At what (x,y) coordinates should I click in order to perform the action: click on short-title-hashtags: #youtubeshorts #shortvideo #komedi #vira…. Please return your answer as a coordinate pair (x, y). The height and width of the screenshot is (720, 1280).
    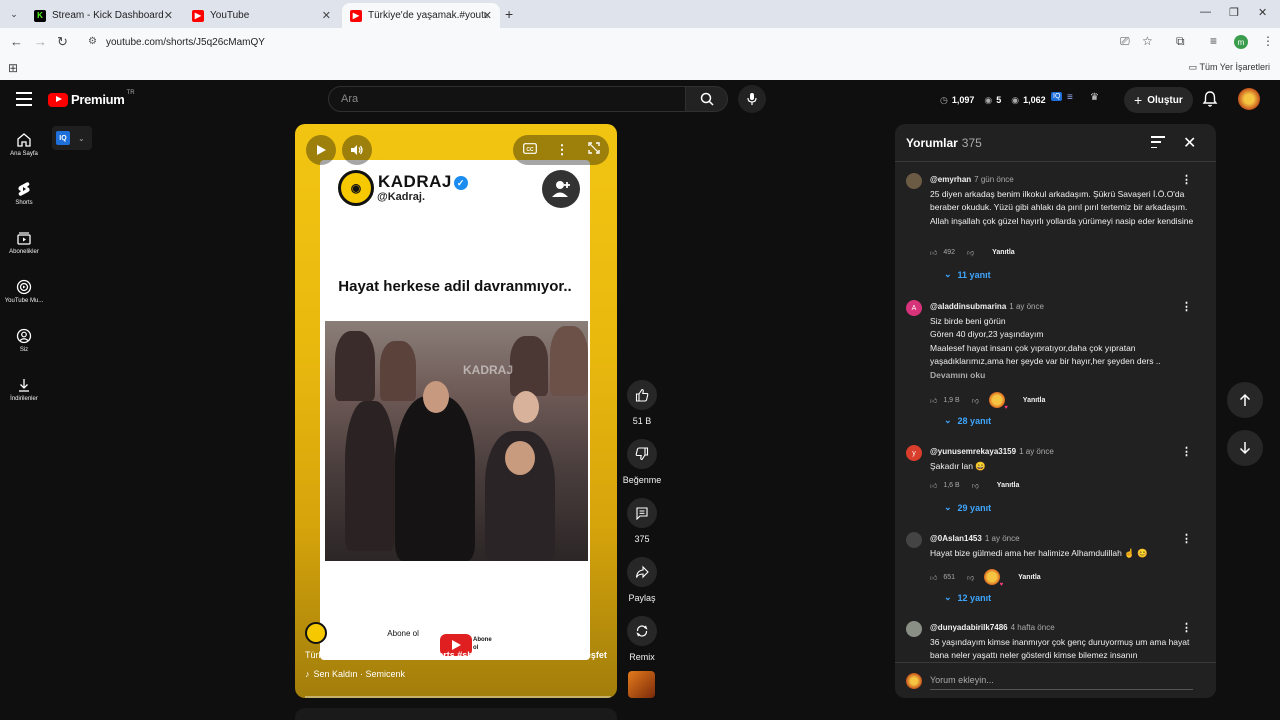
    Looking at the image, I should click on (497, 655).